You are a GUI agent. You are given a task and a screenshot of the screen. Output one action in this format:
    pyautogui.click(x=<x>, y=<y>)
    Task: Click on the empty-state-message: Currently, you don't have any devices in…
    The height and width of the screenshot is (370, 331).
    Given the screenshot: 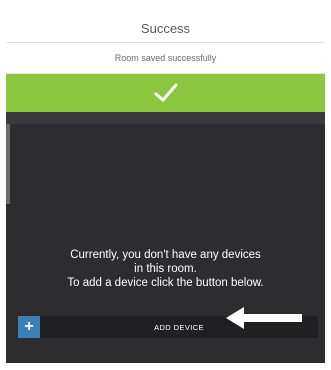 What is the action you would take?
    pyautogui.click(x=165, y=269)
    